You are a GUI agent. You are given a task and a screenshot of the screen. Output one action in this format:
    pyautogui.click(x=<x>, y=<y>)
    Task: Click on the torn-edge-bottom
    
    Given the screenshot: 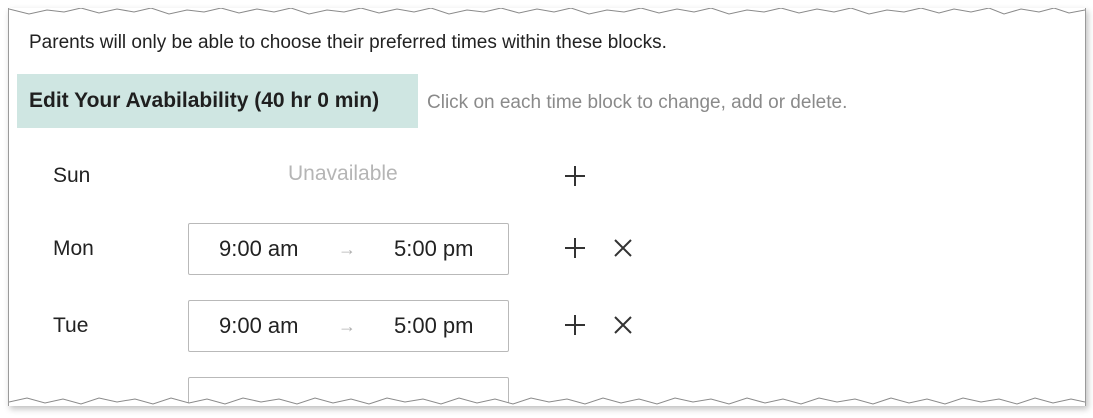 What is the action you would take?
    pyautogui.click(x=547, y=401)
    